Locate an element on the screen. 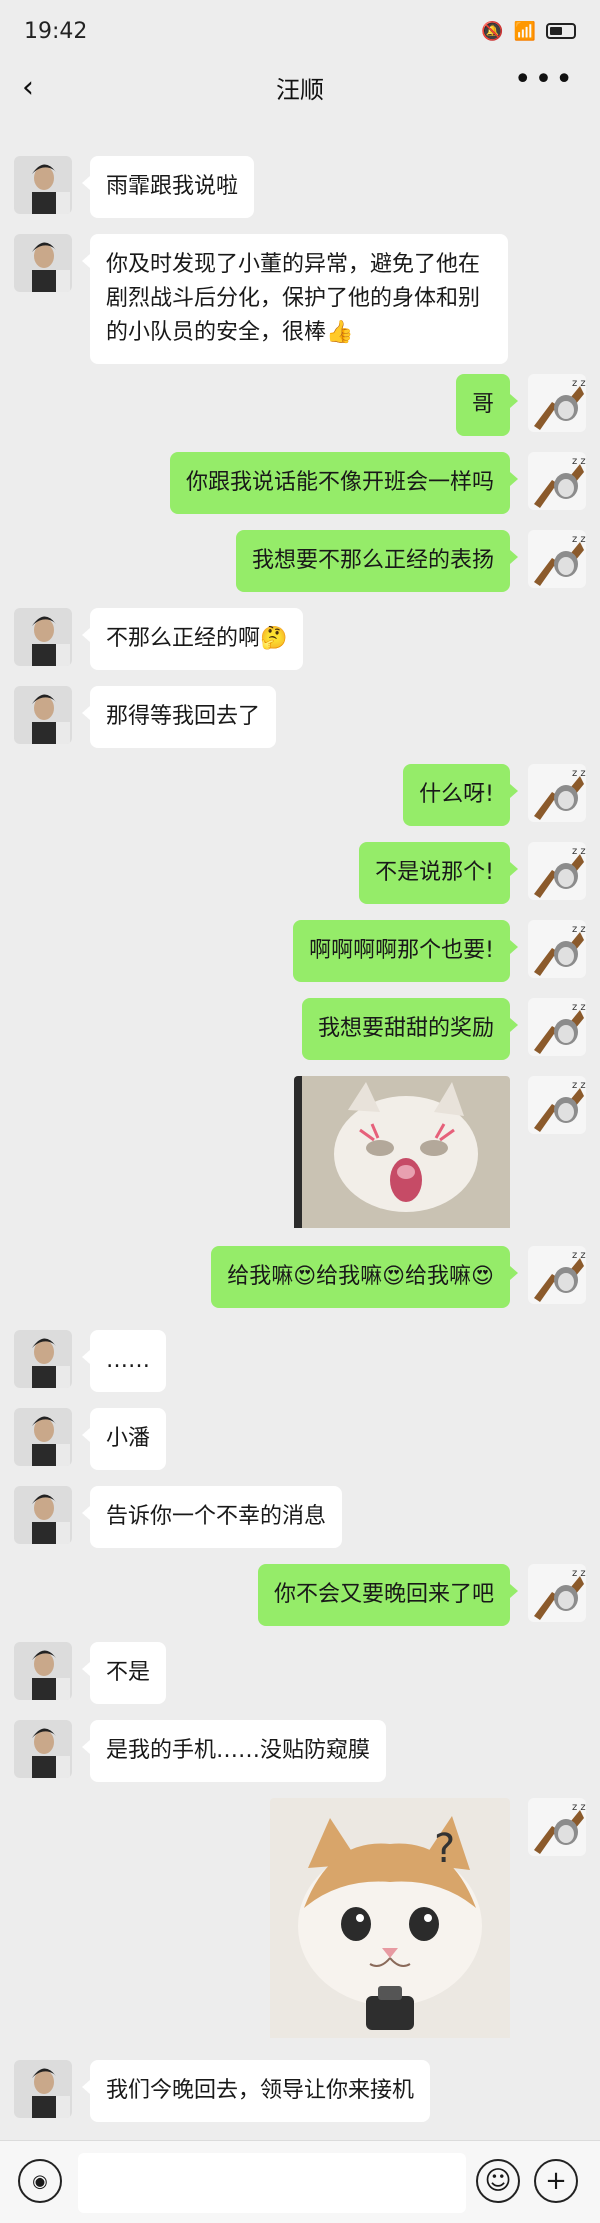 This screenshot has width=600, height=2223. message-bubble: 我想要甜甜的奖励 is located at coordinates (410, 1029).